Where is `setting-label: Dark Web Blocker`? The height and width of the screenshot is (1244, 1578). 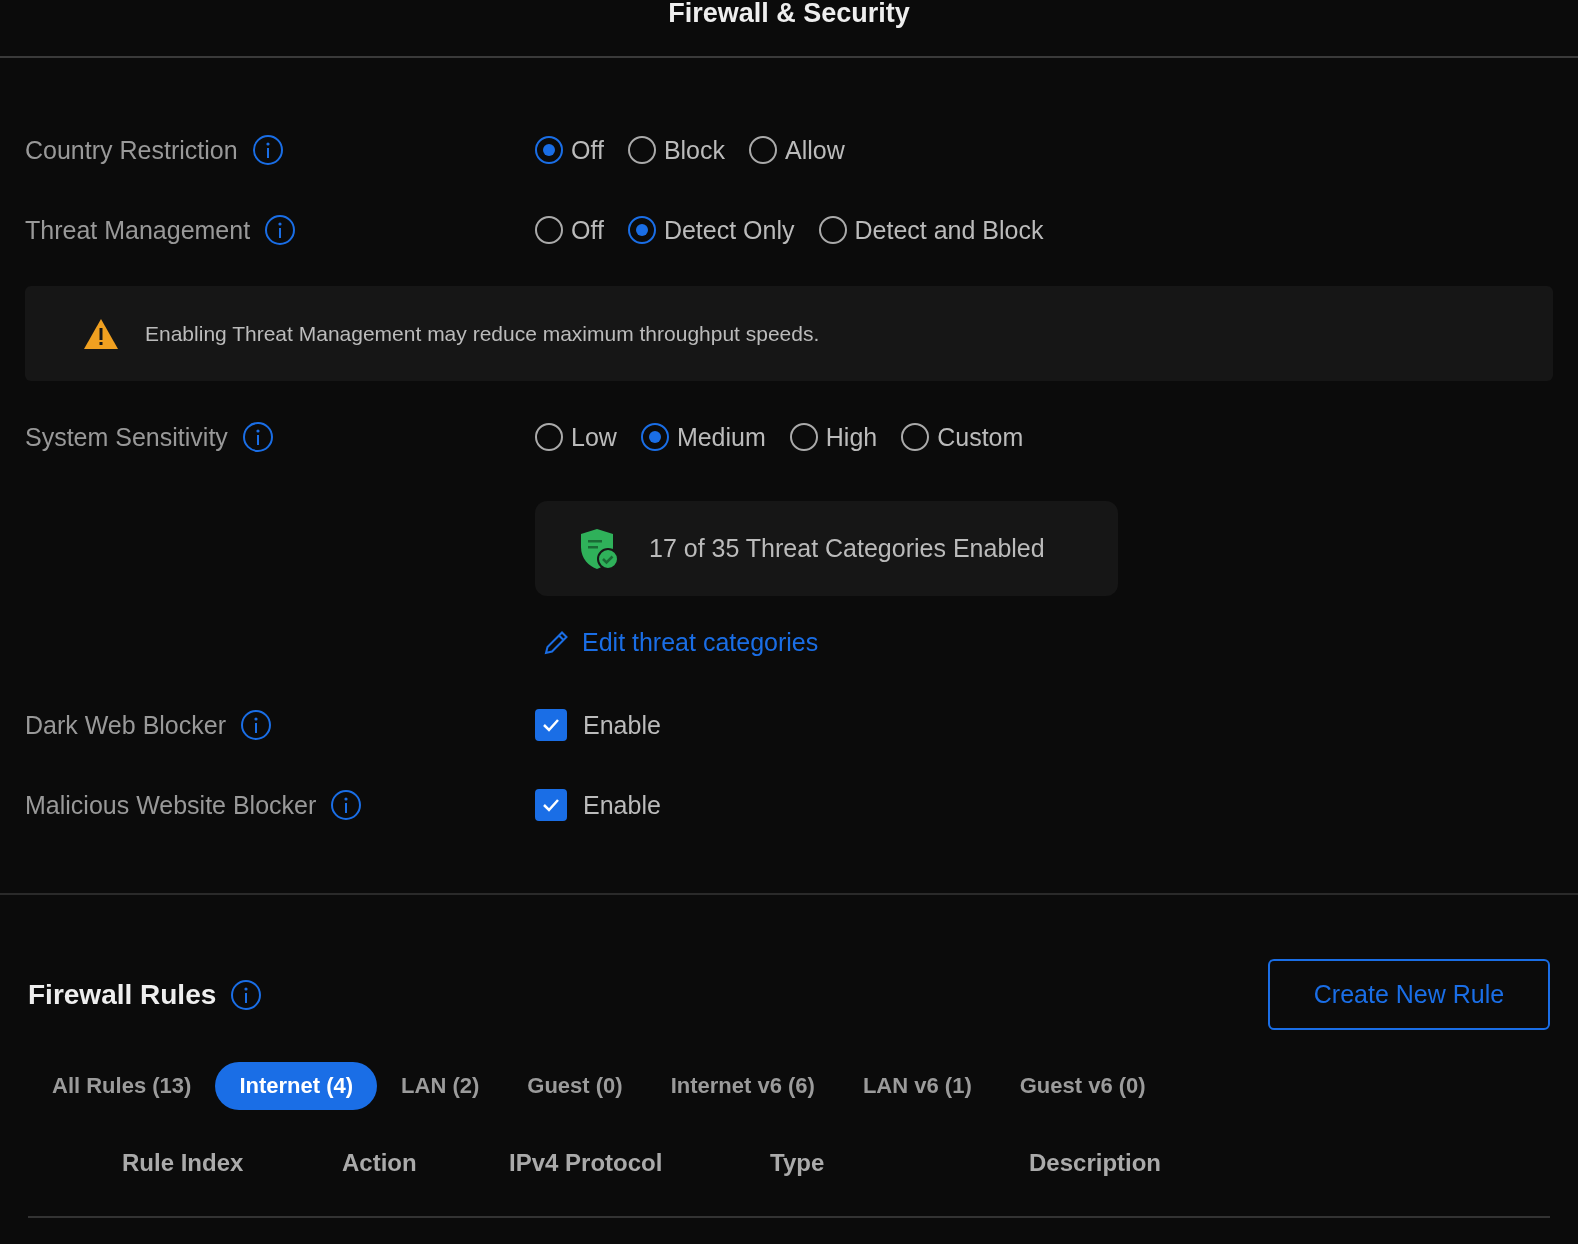
setting-label: Dark Web Blocker is located at coordinates (125, 725).